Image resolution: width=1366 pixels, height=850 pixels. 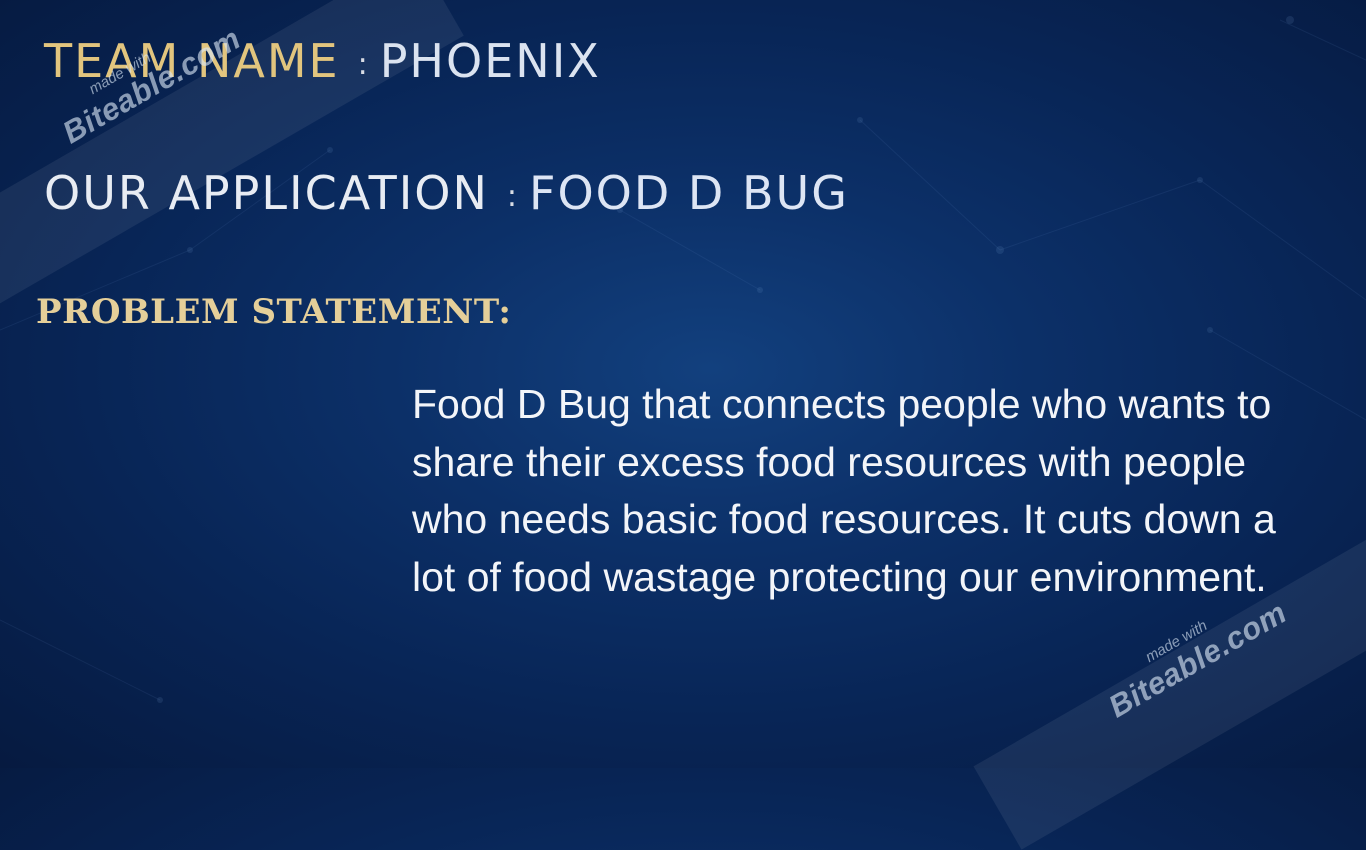 What do you see at coordinates (266, 193) in the screenshot?
I see `application-label: OUR APPLICATION` at bounding box center [266, 193].